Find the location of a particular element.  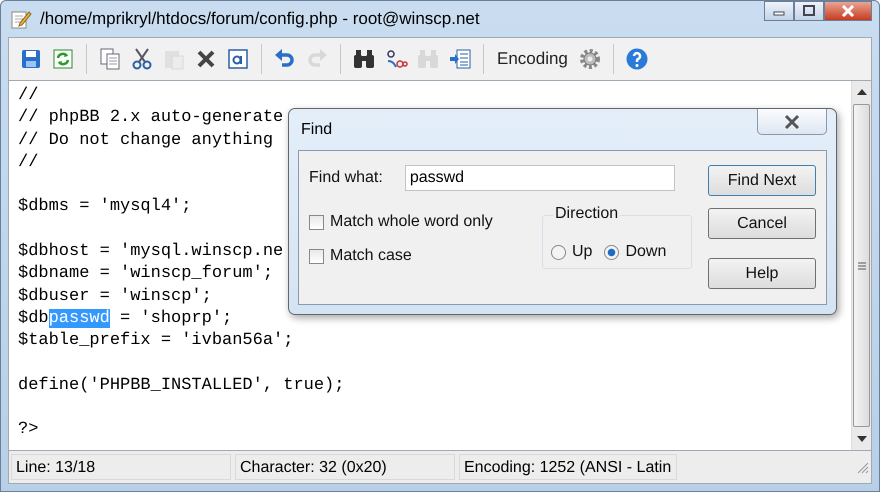

scroll-thumb is located at coordinates (861, 265).